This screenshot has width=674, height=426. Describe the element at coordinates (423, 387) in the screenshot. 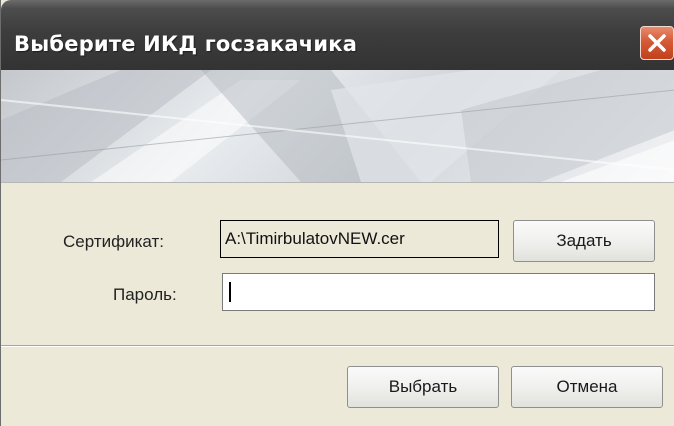

I see `select-button: Выбрать` at that location.